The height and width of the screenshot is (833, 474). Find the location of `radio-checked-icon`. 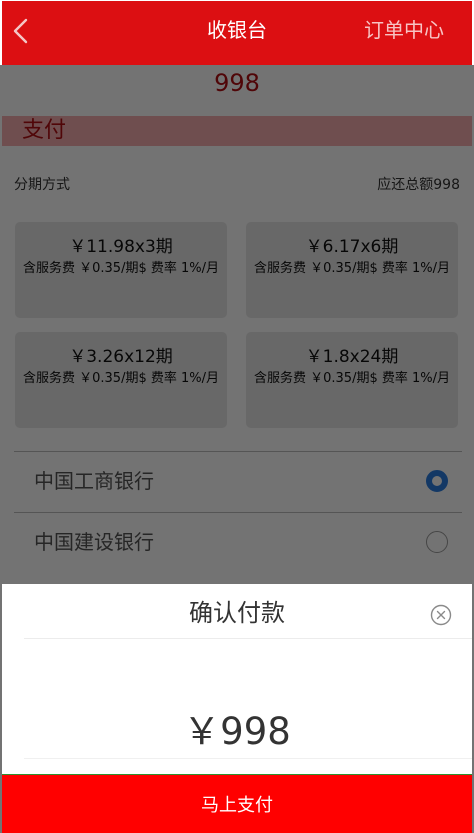

radio-checked-icon is located at coordinates (437, 481).